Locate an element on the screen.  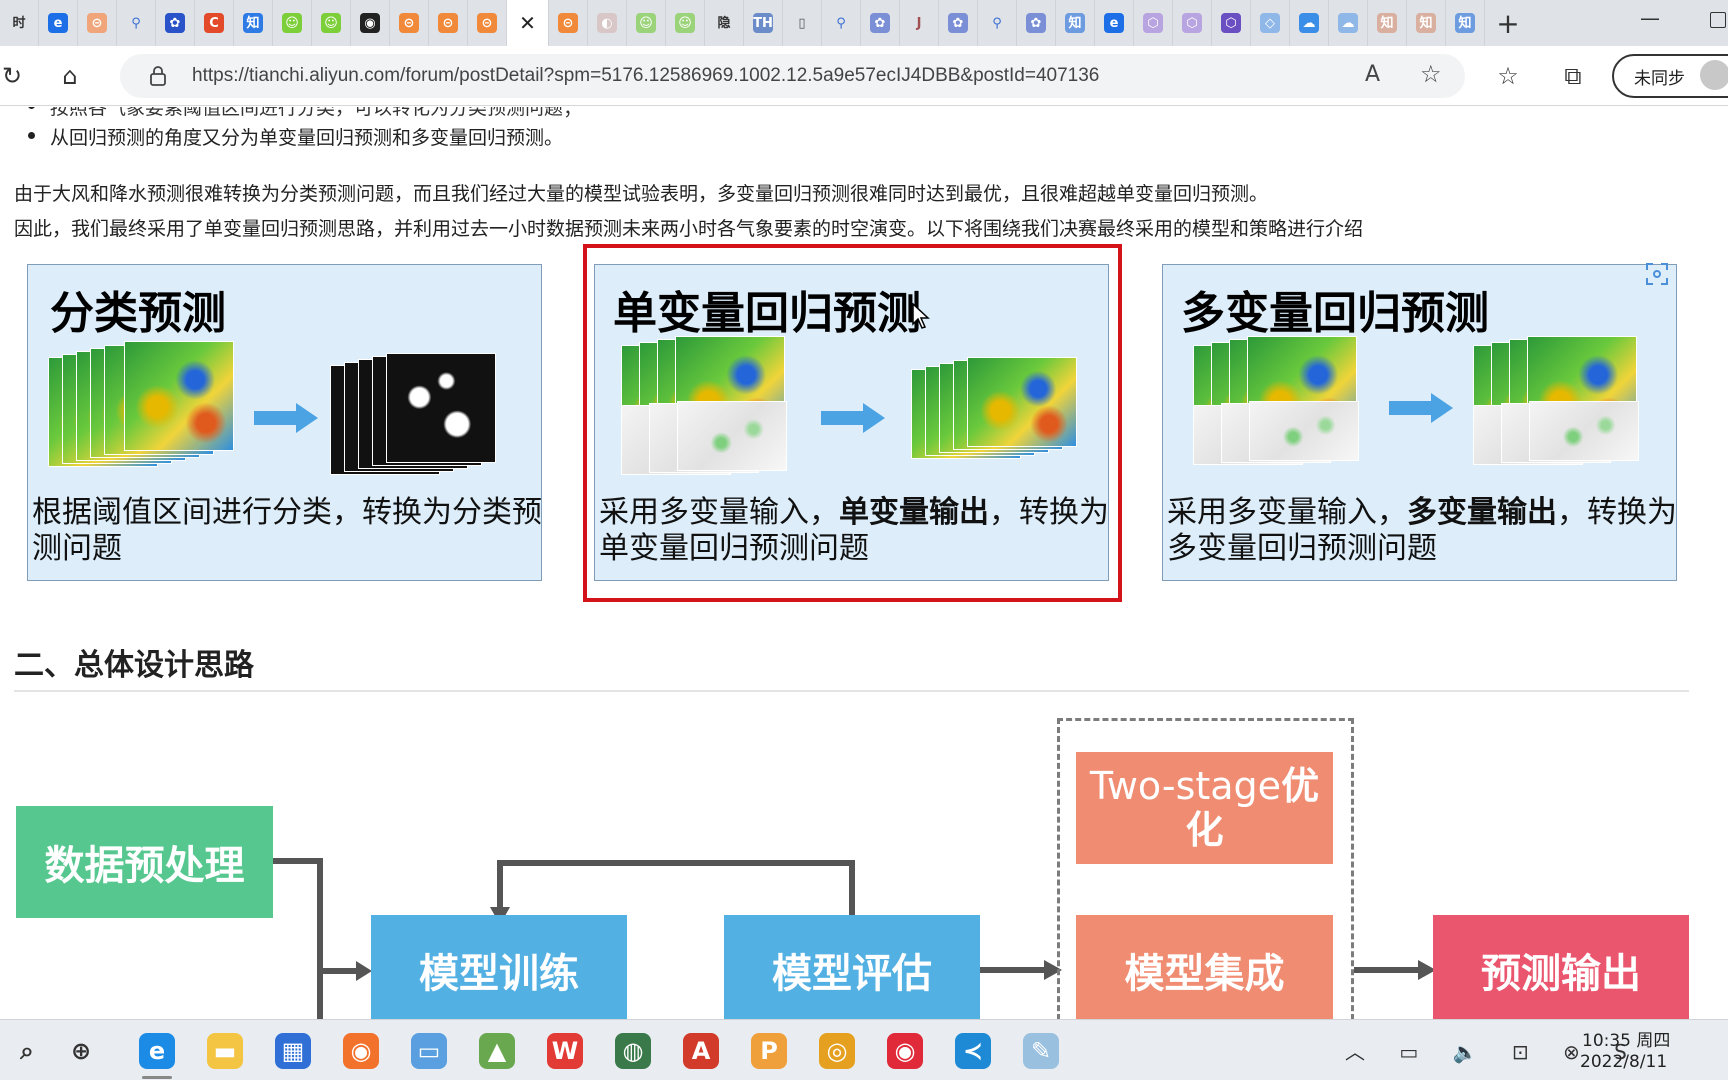
clock-date: 2022/8/11 is located at coordinates (1623, 1062).